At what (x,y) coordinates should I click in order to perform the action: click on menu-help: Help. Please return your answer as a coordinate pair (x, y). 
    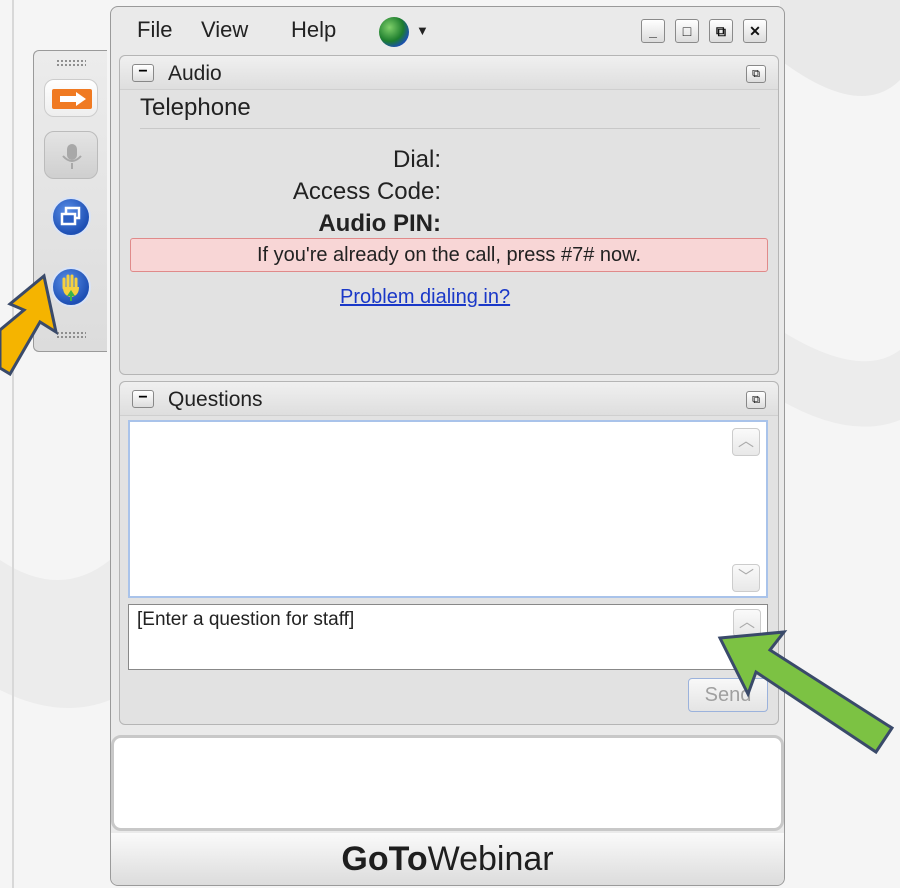
    Looking at the image, I should click on (313, 30).